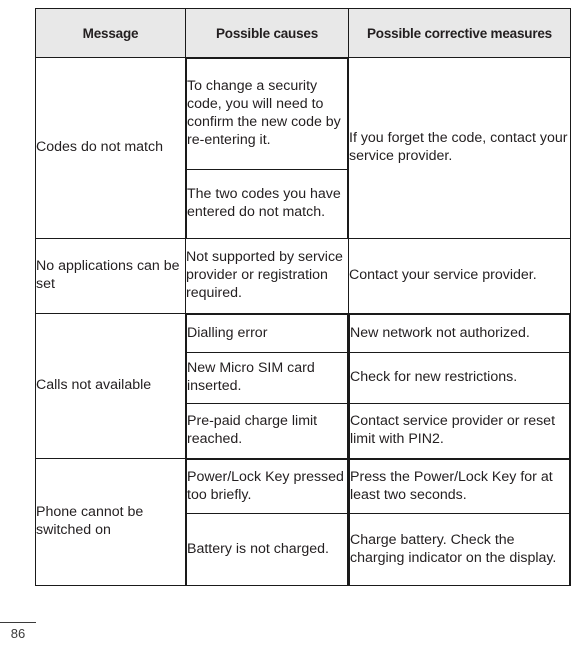 The height and width of the screenshot is (653, 579). I want to click on measure-text: Check for new restrictions., so click(459, 378).